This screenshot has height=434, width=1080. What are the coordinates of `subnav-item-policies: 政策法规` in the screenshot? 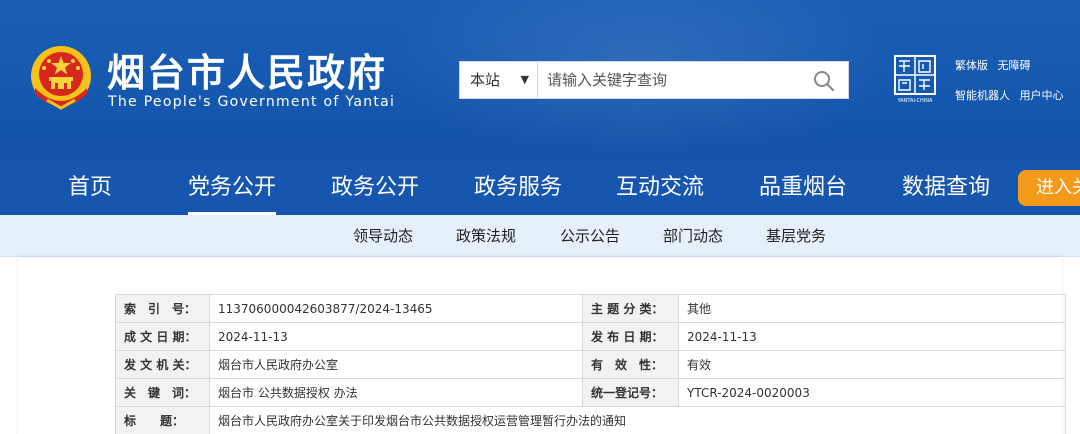 It's located at (486, 236).